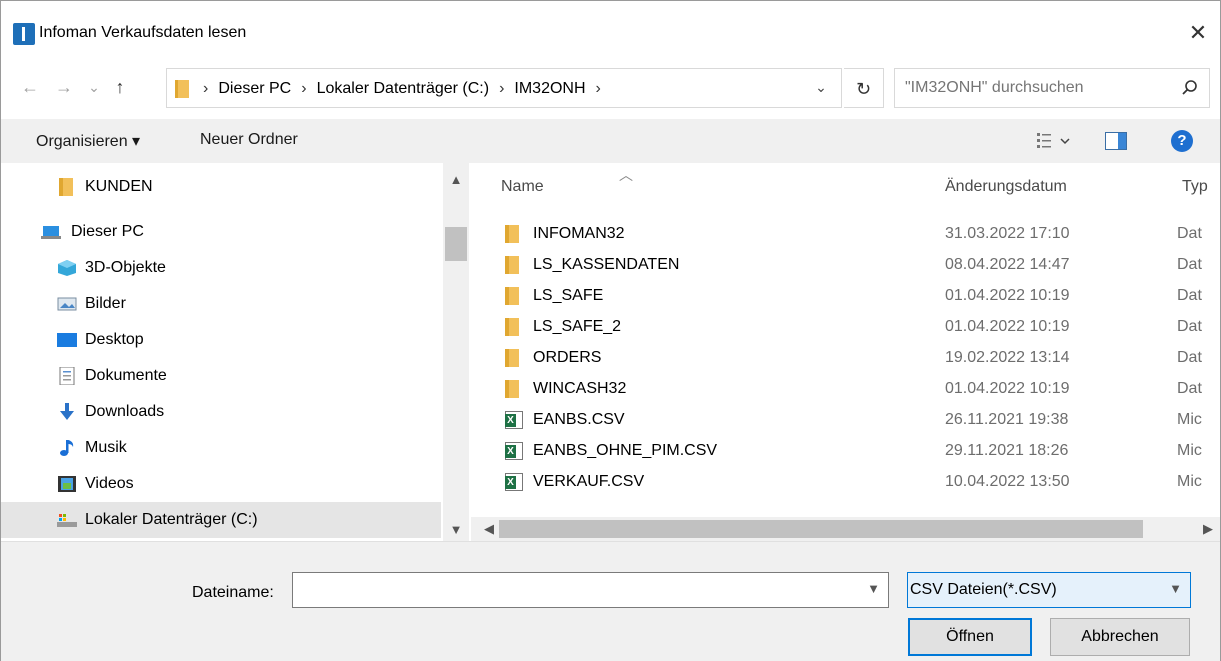 This screenshot has width=1221, height=661. Describe the element at coordinates (125, 267) in the screenshot. I see `tree-item-label: 3D-Objekte` at that location.